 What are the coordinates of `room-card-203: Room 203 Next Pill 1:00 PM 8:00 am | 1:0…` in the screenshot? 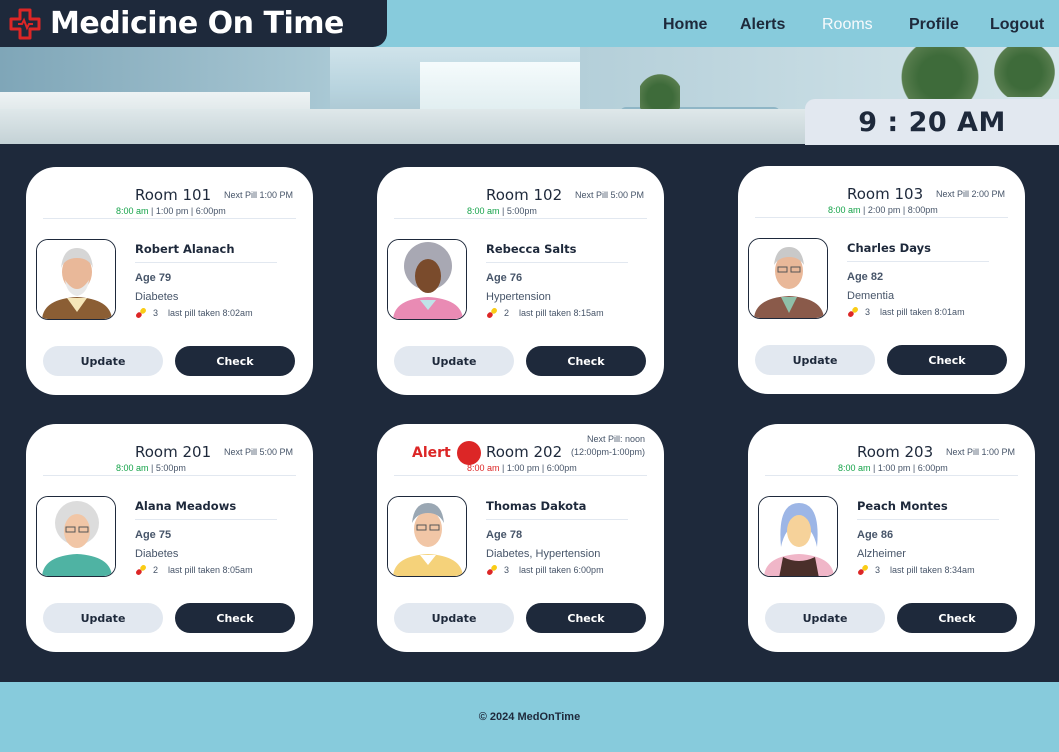 It's located at (891, 538).